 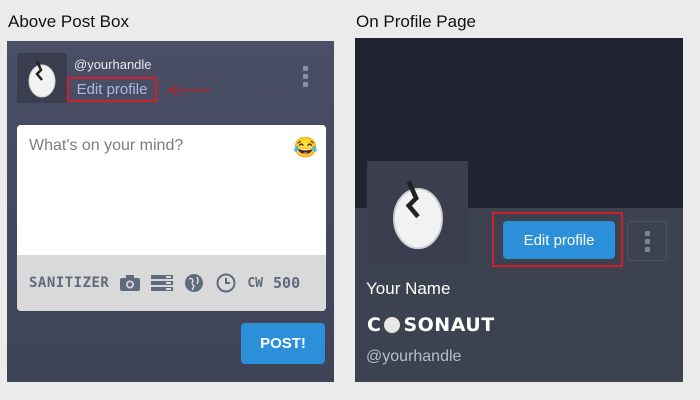 I want to click on sanitizer-button: SANITIZER, so click(x=69, y=283).